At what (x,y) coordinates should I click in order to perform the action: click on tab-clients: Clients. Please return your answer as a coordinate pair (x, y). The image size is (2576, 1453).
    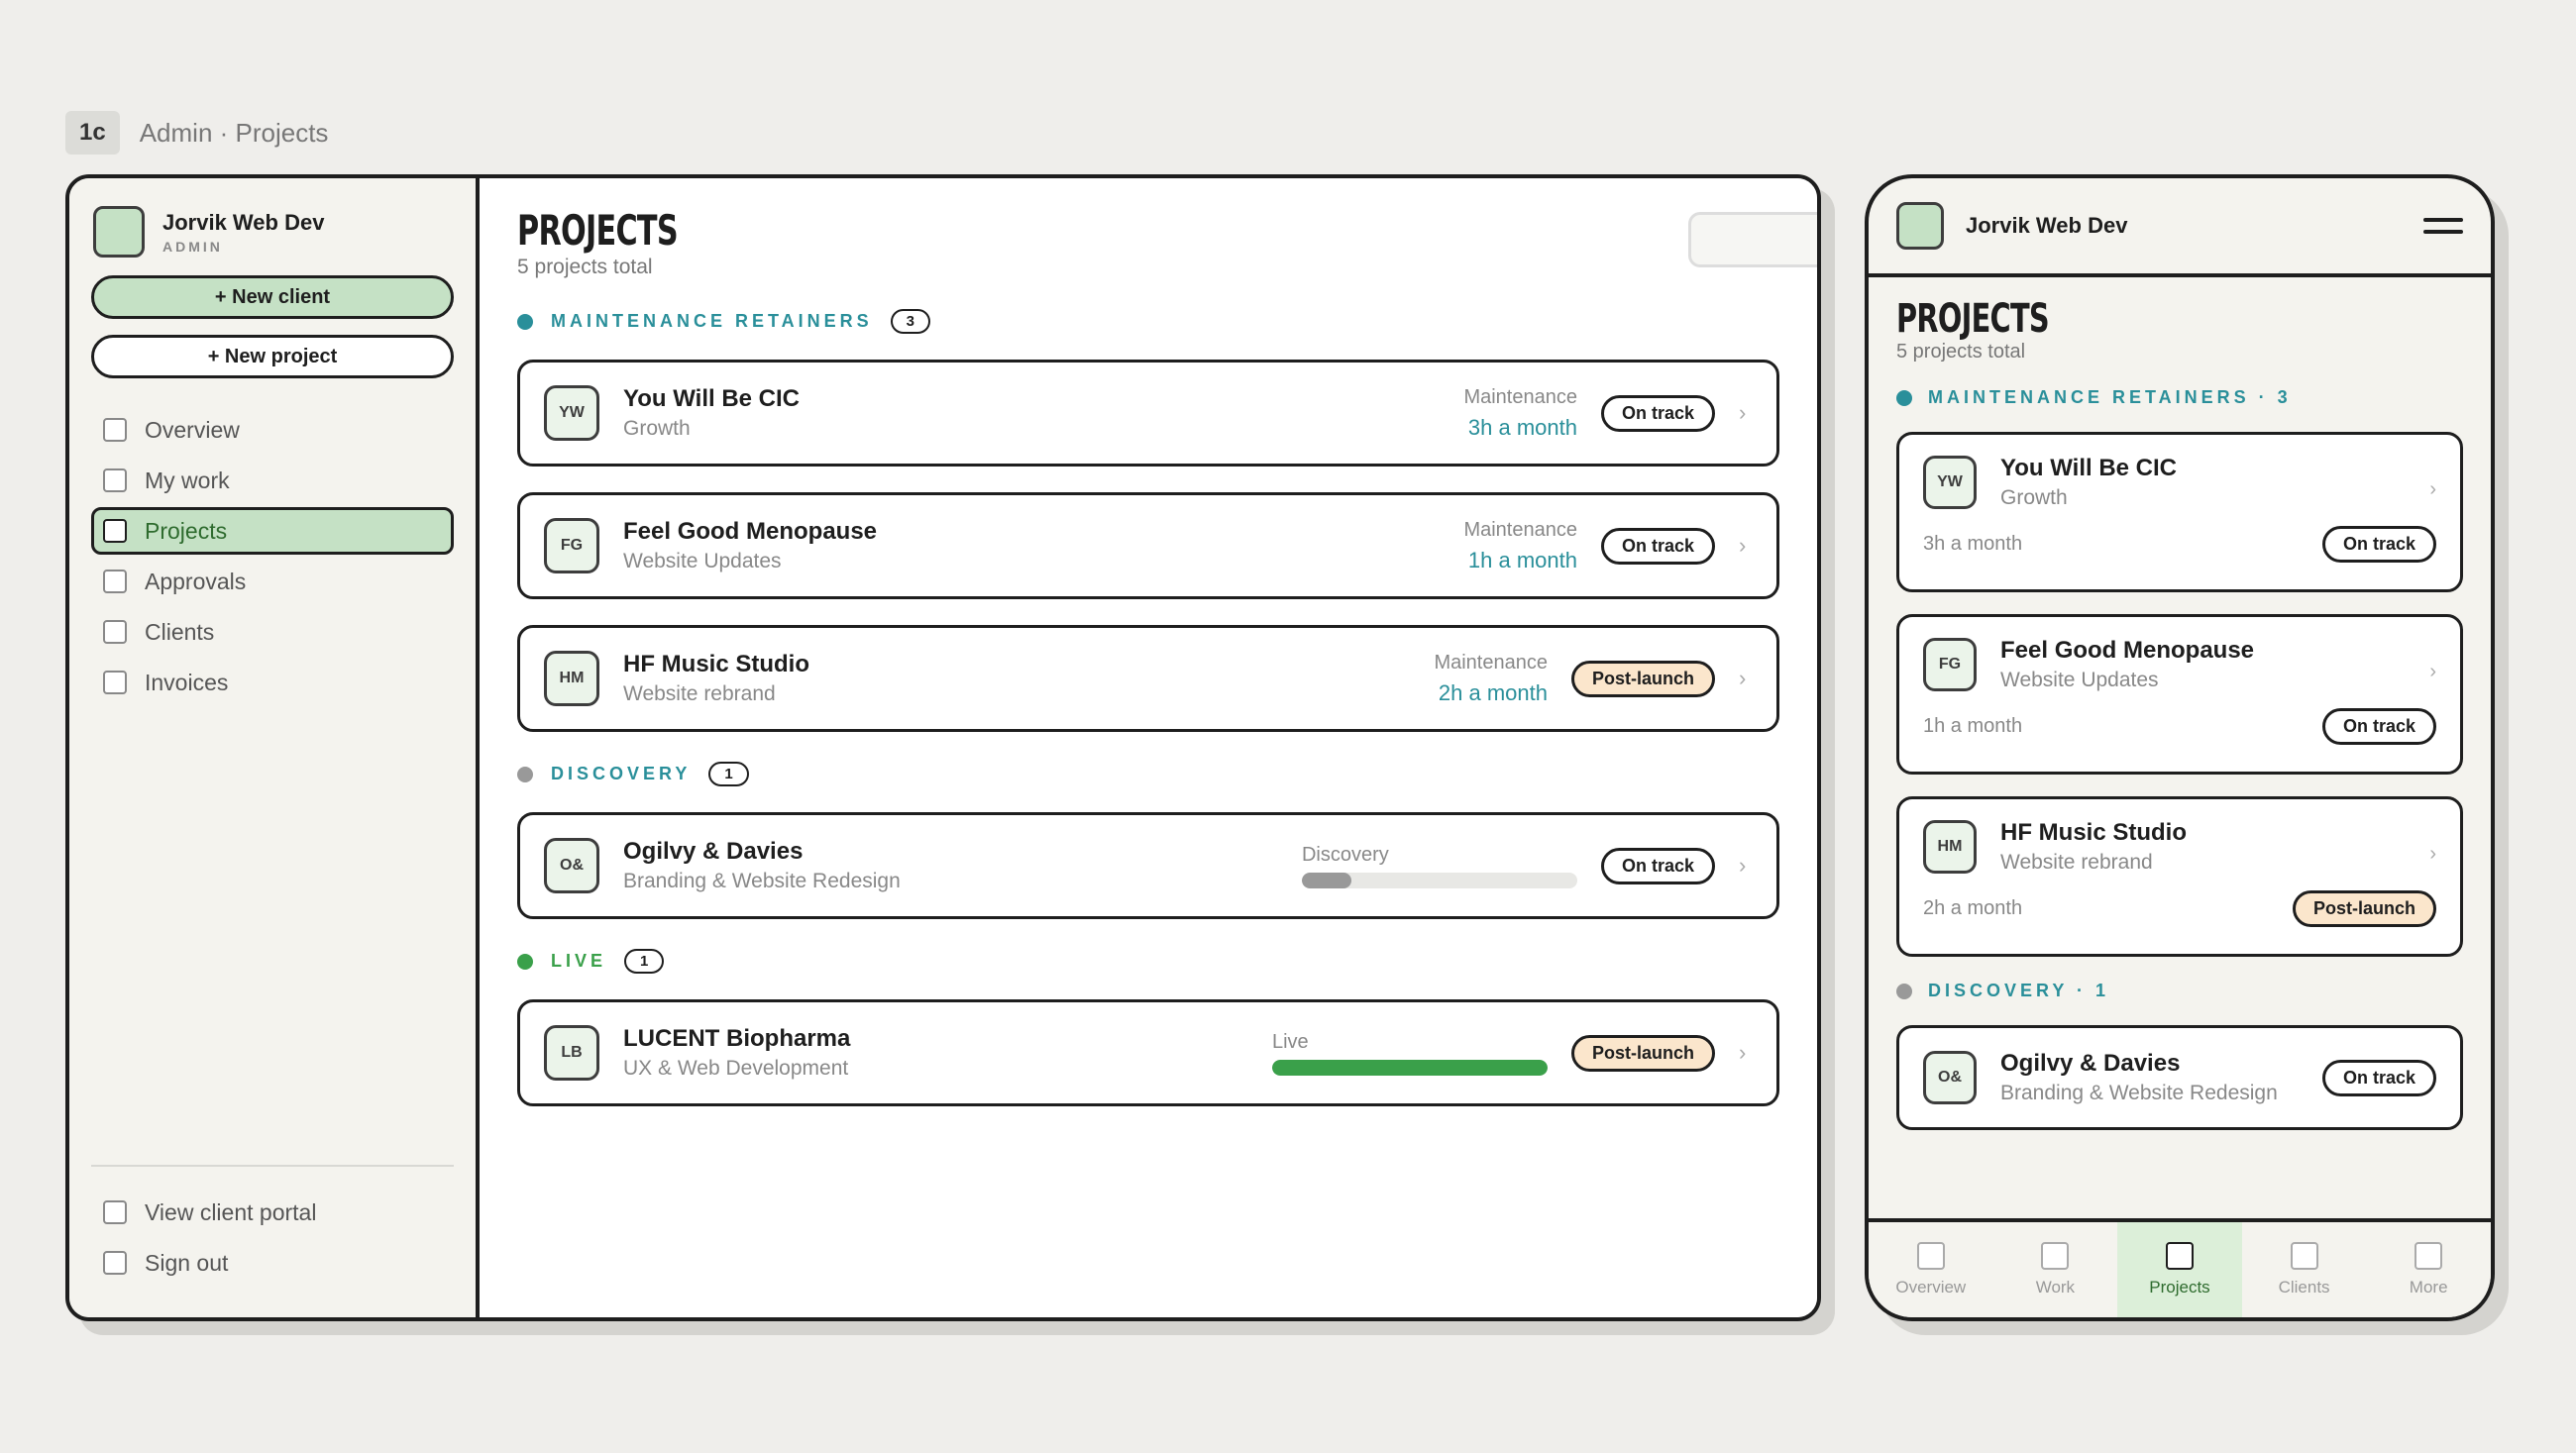
    Looking at the image, I should click on (2304, 1269).